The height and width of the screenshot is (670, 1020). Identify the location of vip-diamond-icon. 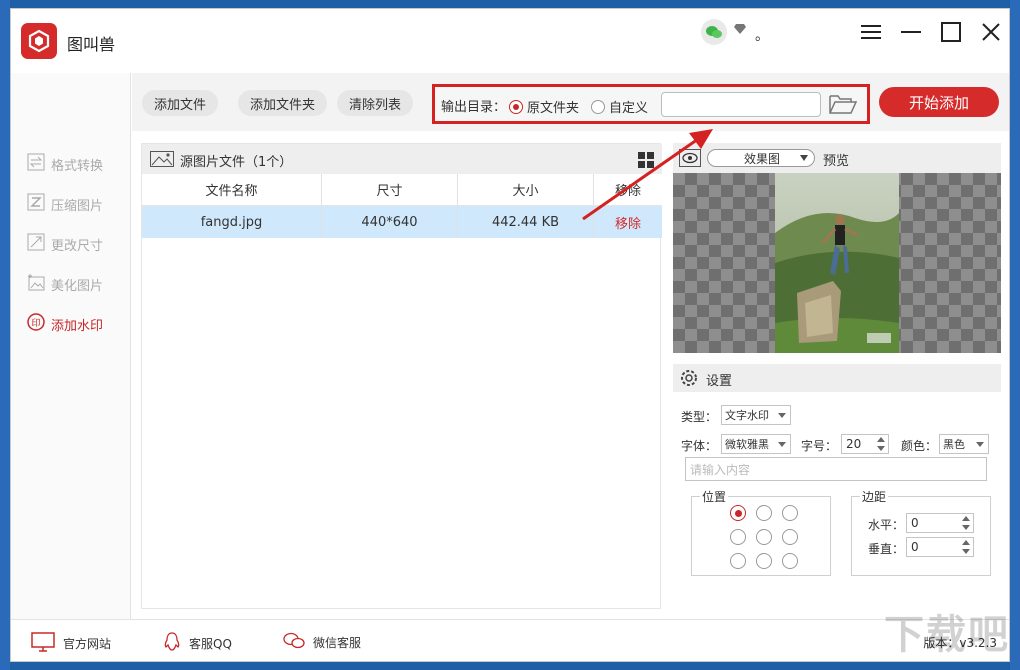
(740, 31).